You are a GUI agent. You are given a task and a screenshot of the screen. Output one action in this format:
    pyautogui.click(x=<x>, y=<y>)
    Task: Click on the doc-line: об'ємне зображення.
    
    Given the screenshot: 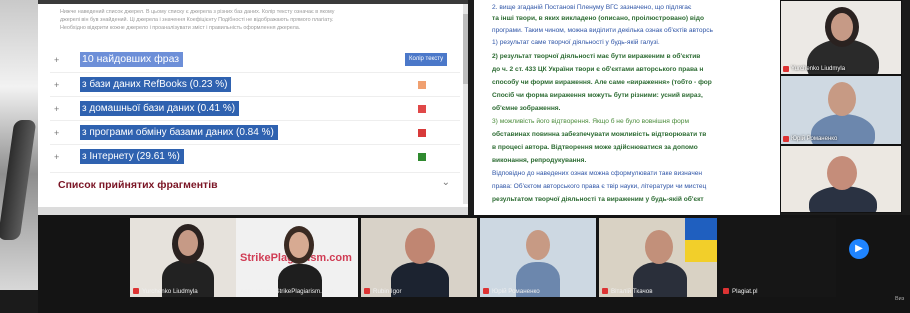 What is the action you would take?
    pyautogui.click(x=526, y=108)
    